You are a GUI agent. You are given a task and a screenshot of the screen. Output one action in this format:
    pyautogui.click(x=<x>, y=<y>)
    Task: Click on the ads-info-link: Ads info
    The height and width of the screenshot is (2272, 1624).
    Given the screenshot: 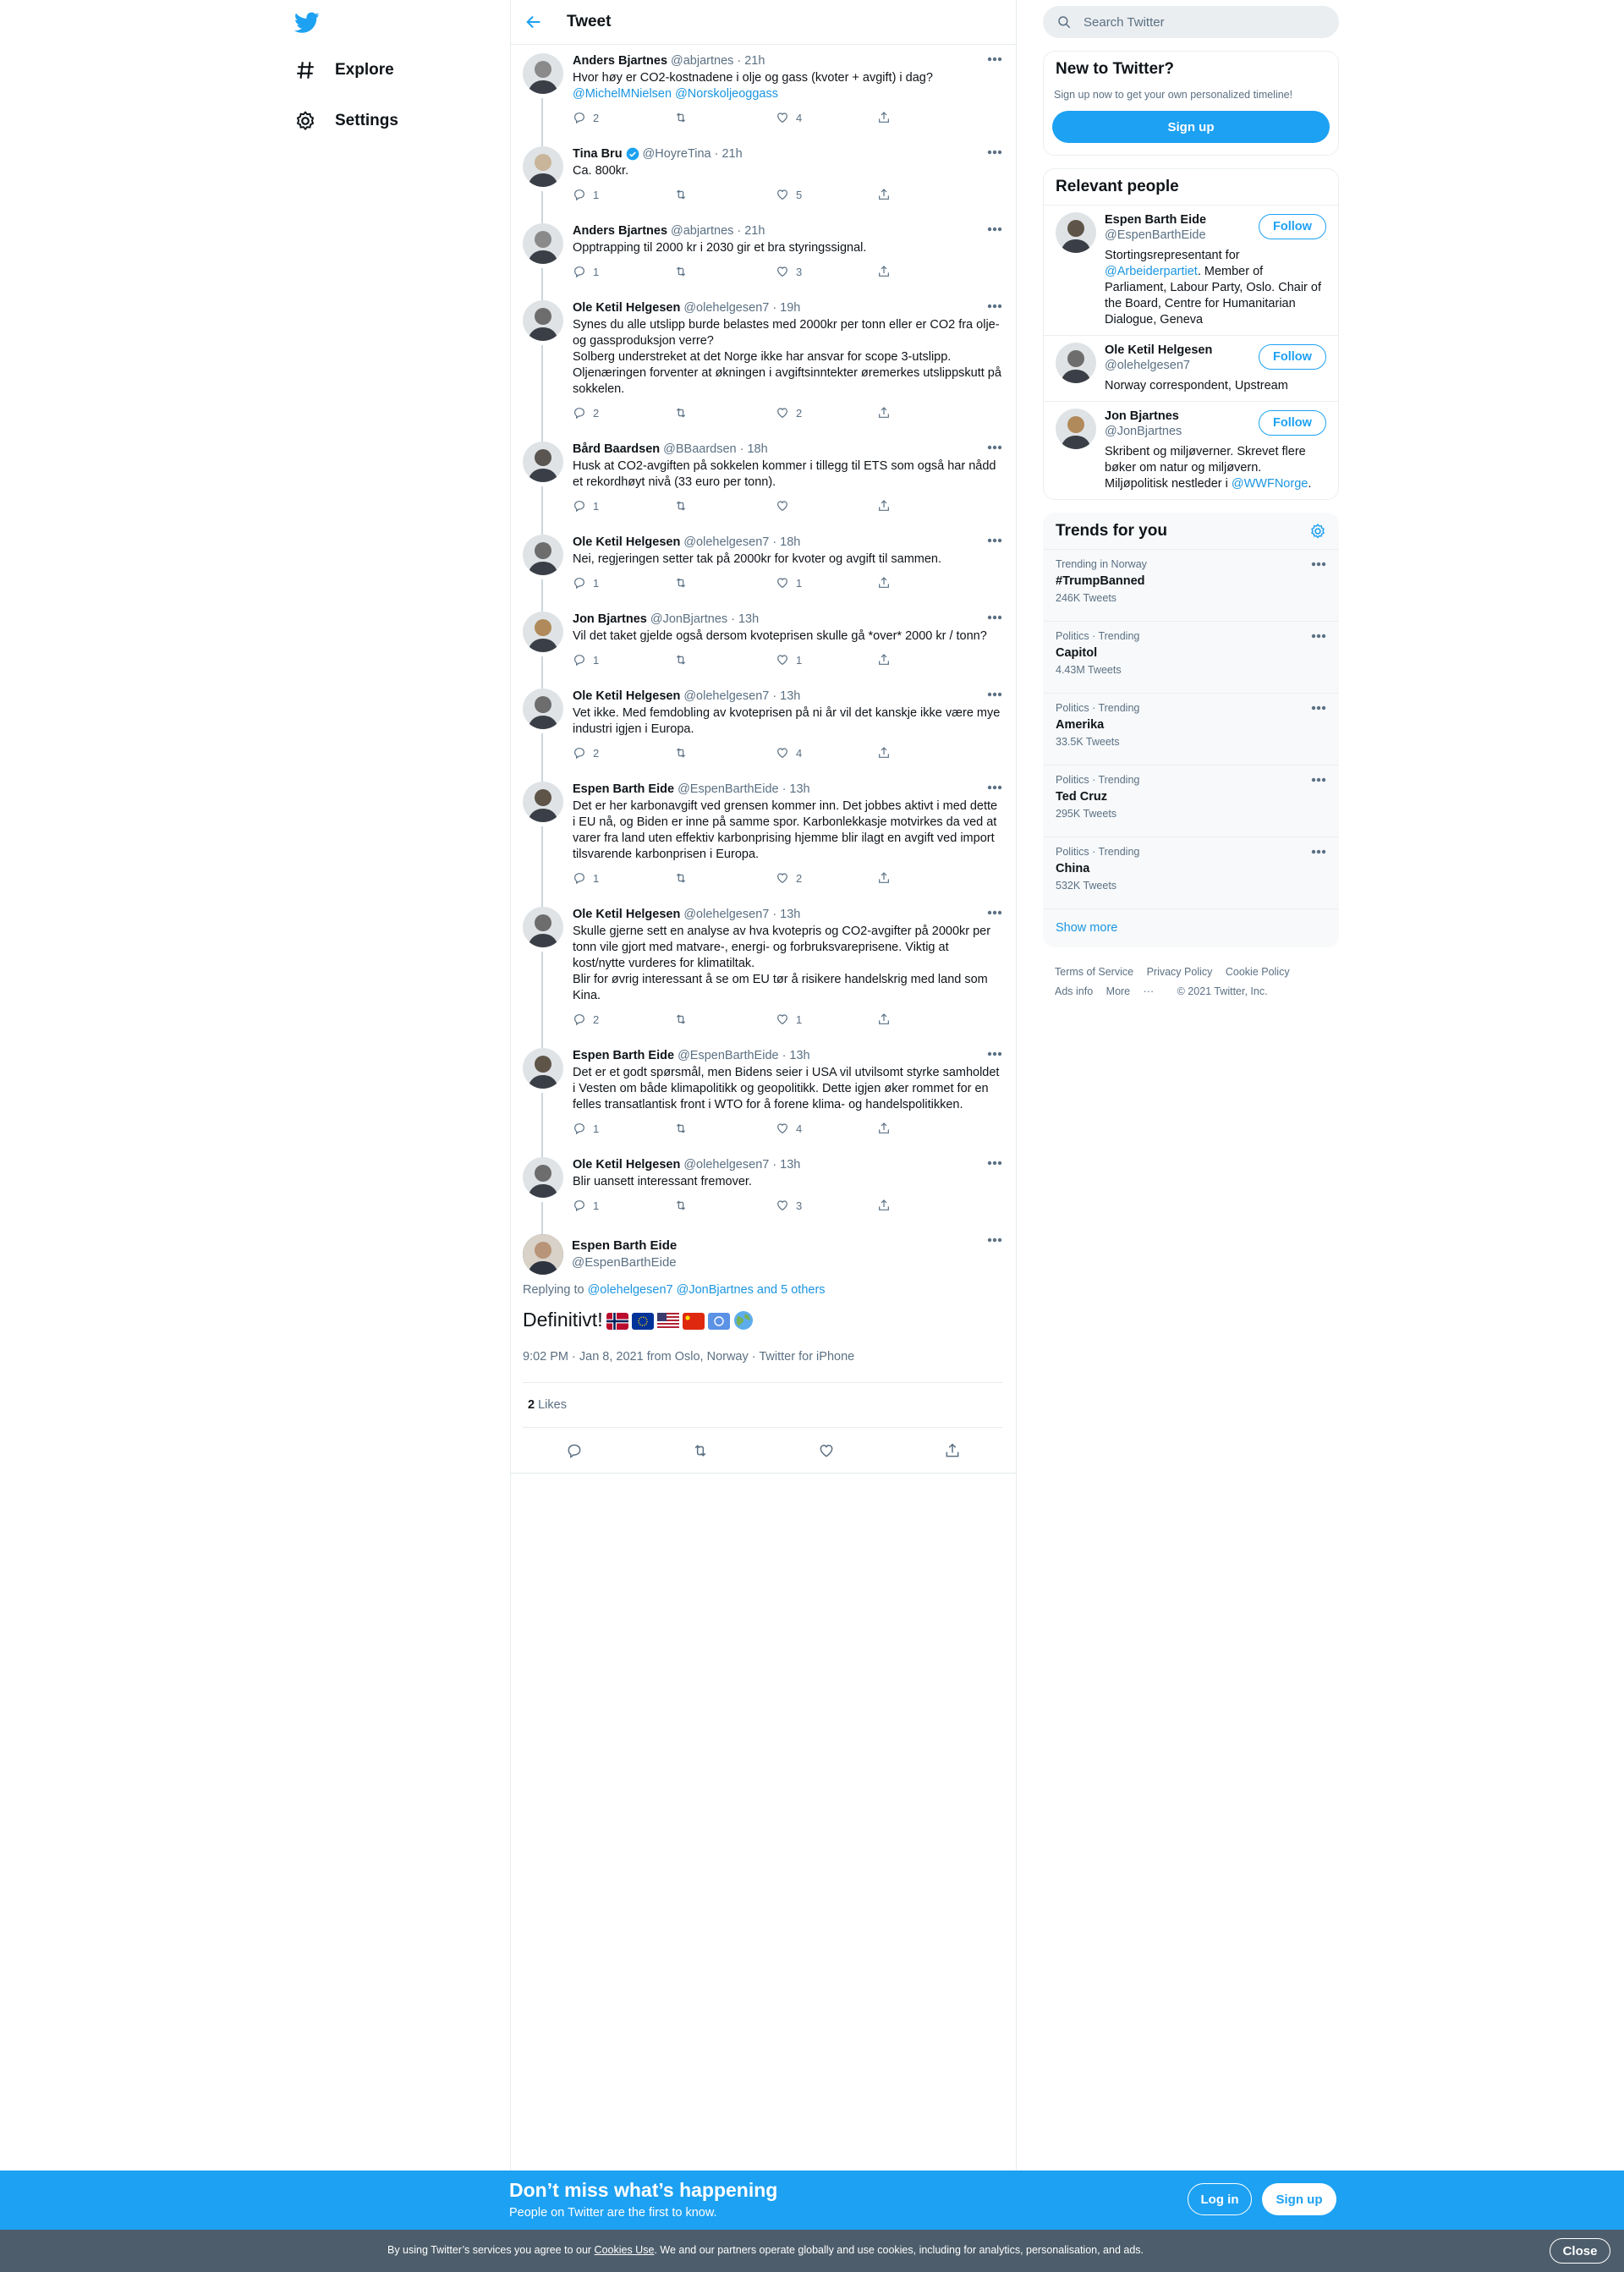 What is the action you would take?
    pyautogui.click(x=1074, y=991)
    